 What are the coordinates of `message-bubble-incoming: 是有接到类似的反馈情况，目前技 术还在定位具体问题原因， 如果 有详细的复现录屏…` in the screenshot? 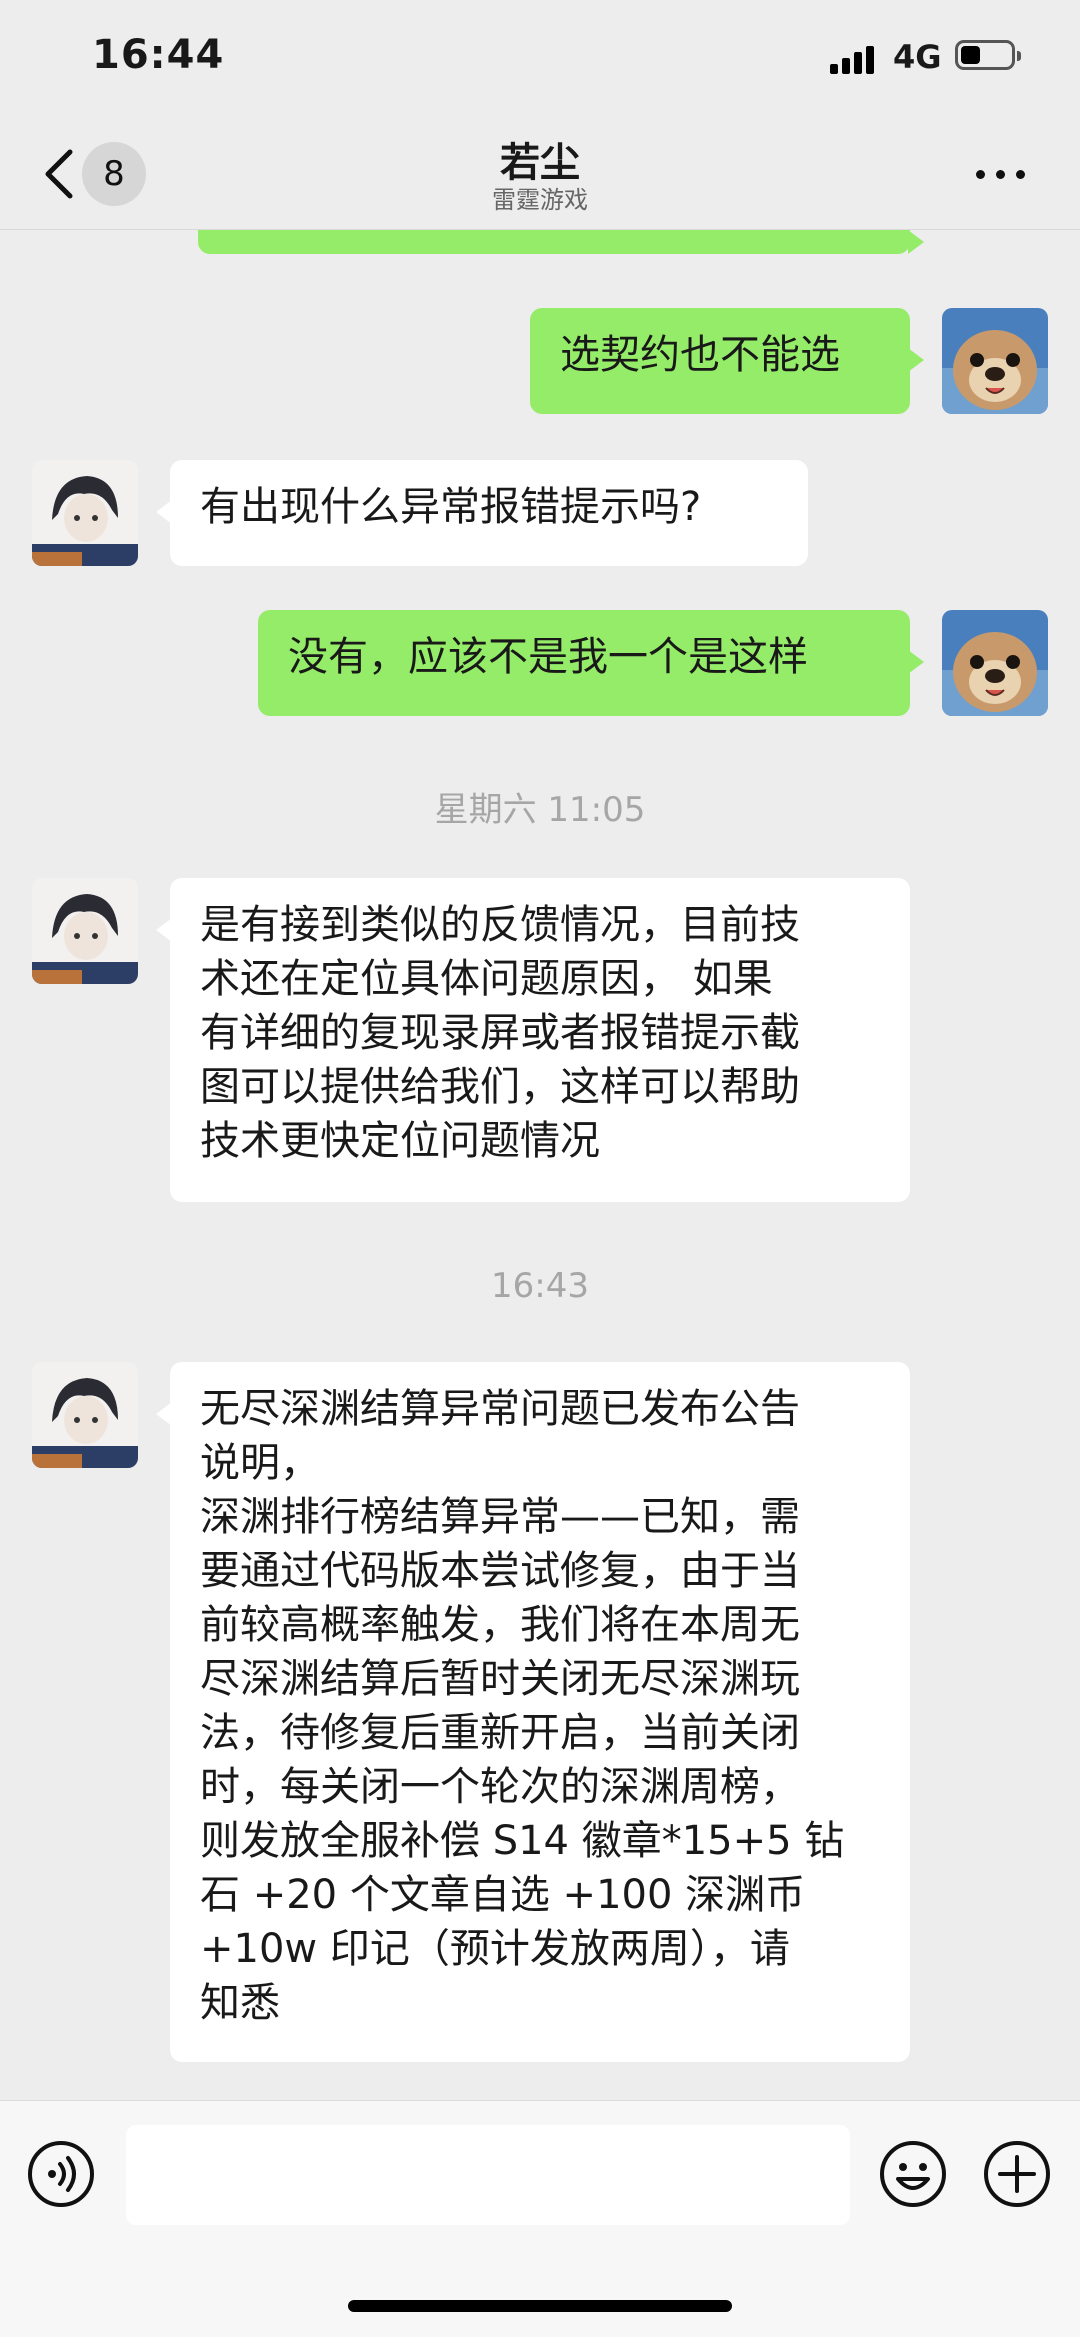 It's located at (533, 1040).